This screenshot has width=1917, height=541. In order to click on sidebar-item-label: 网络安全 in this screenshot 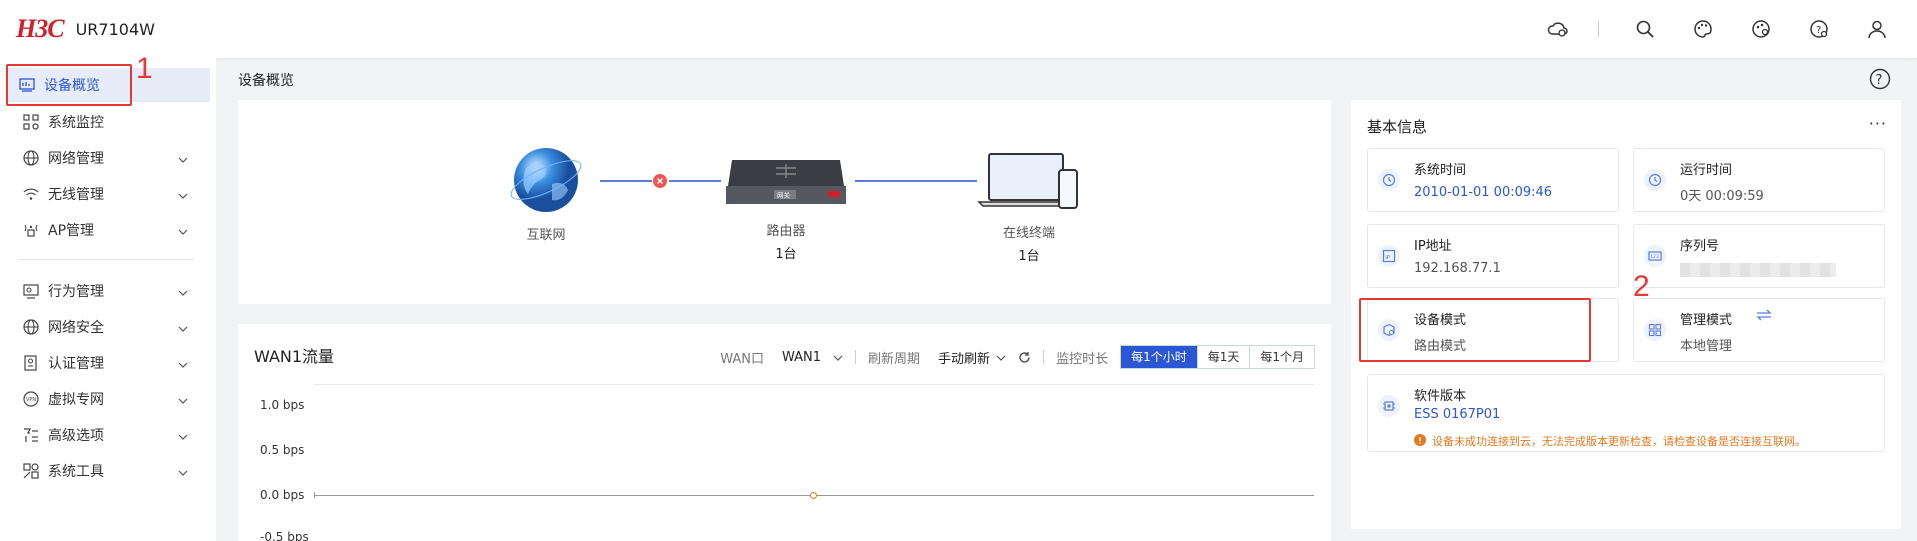, I will do `click(76, 328)`.